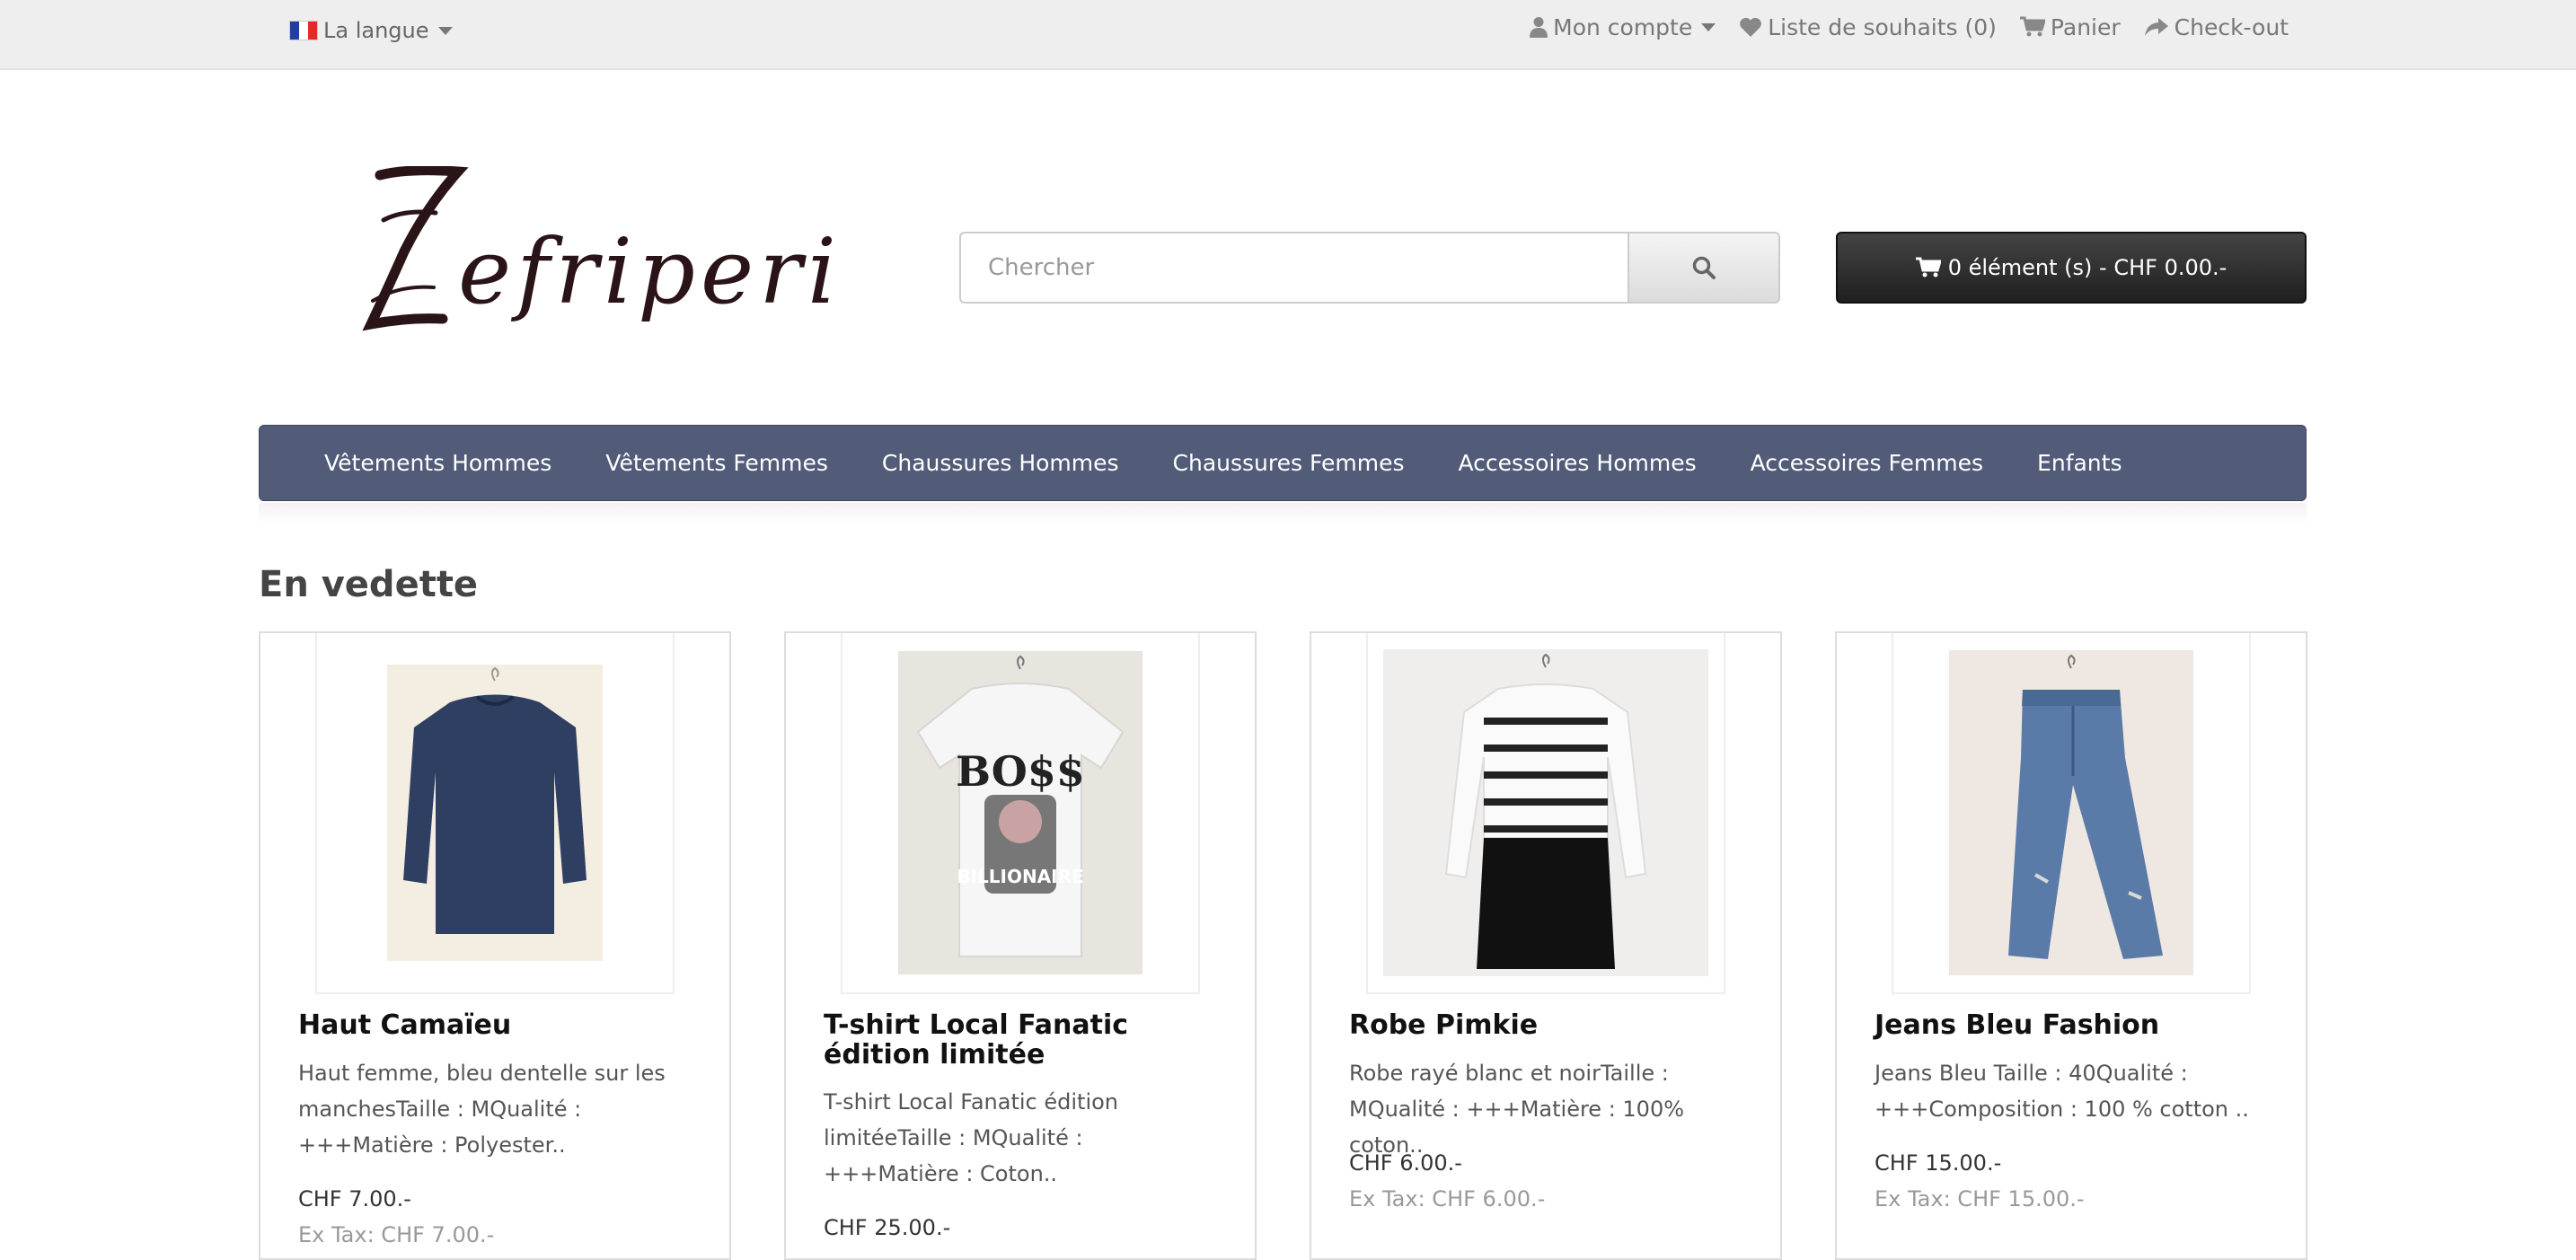  I want to click on menu-item-vetements-hommes: Vêtements Hommes, so click(437, 463).